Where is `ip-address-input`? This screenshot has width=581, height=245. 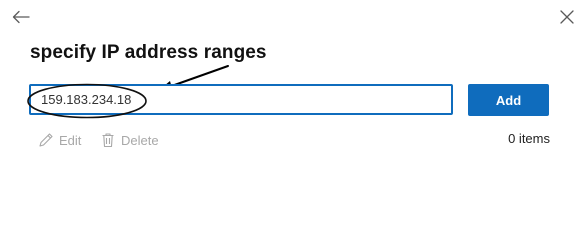 ip-address-input is located at coordinates (241, 99).